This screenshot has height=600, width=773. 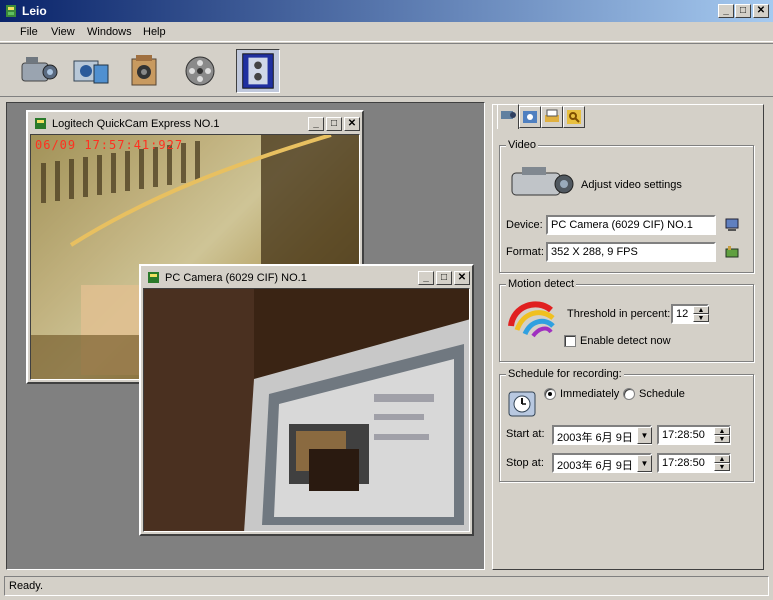 What do you see at coordinates (542, 181) in the screenshot?
I see `video-camcorder-icon` at bounding box center [542, 181].